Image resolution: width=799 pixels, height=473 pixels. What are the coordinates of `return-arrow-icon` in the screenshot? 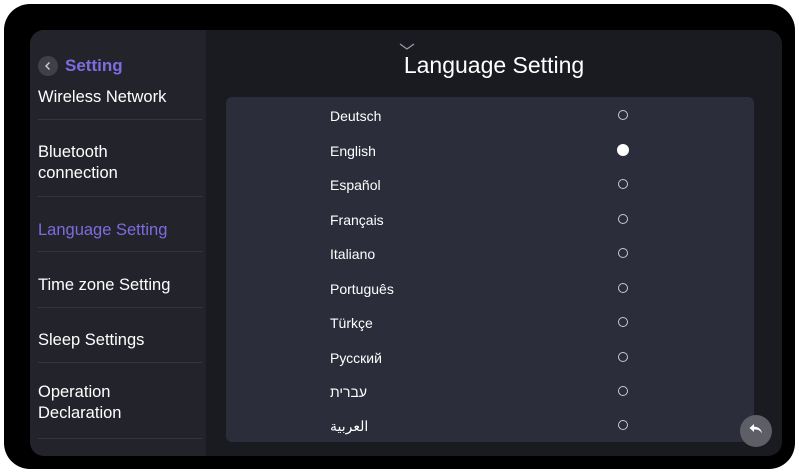 It's located at (756, 431).